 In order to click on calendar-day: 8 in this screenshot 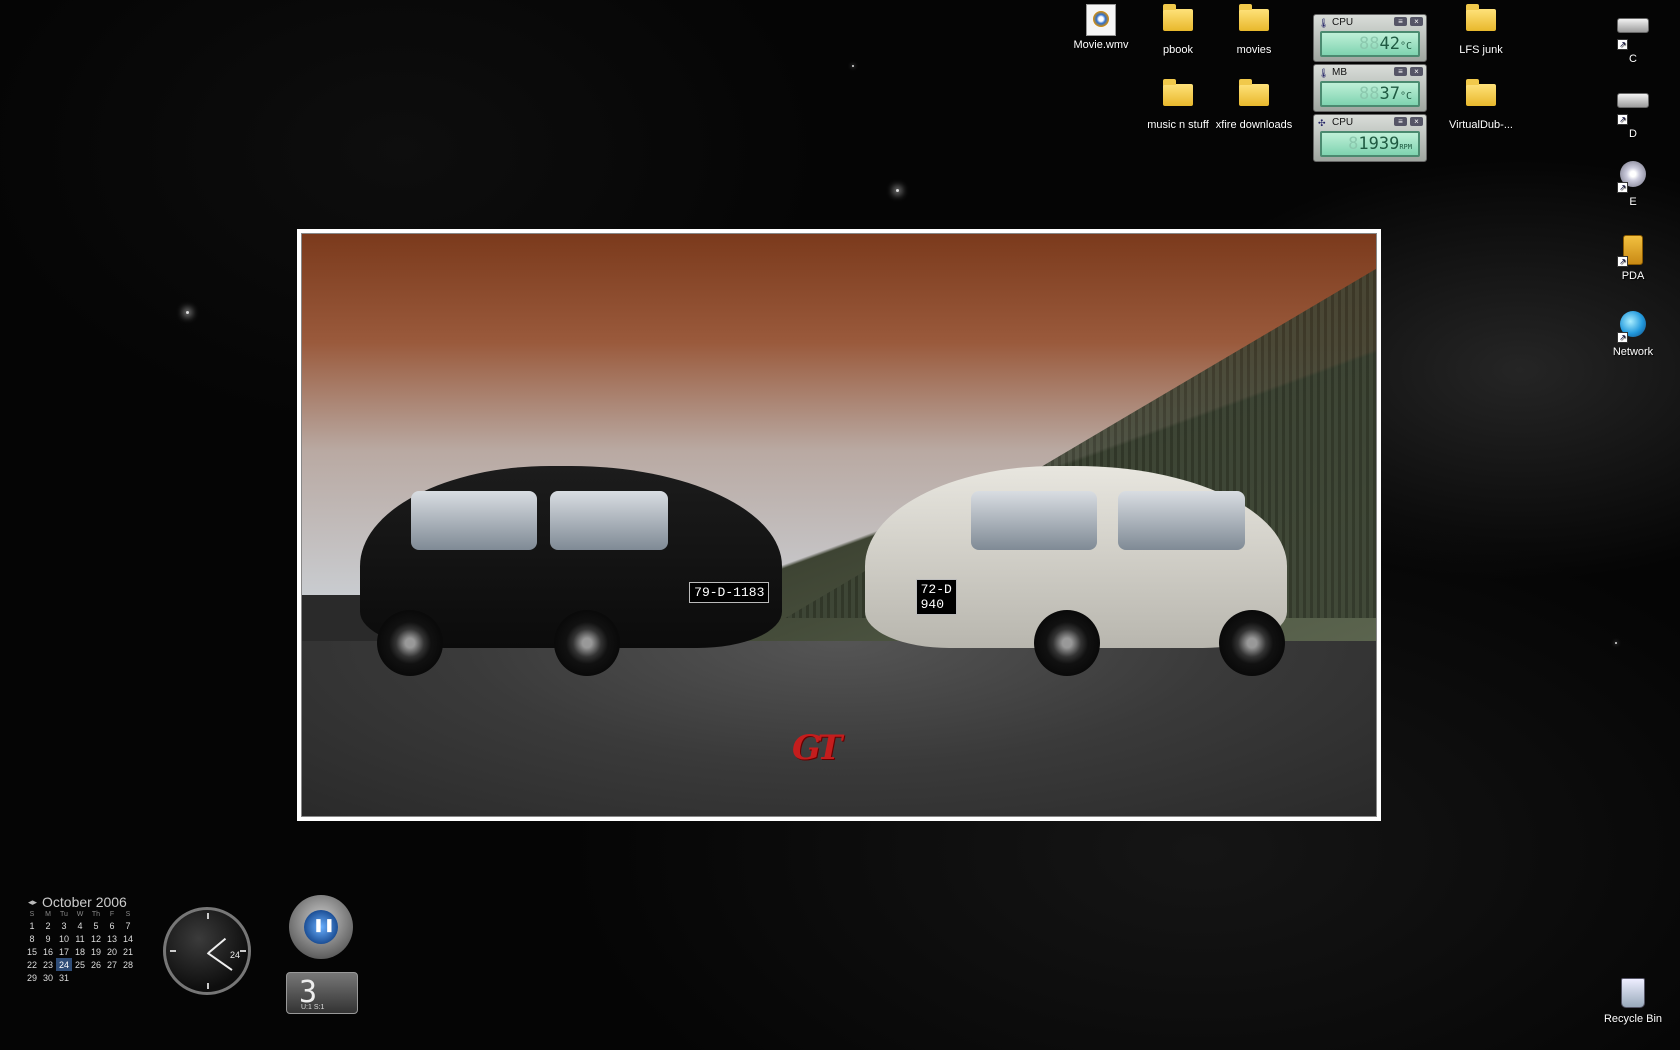, I will do `click(32, 938)`.